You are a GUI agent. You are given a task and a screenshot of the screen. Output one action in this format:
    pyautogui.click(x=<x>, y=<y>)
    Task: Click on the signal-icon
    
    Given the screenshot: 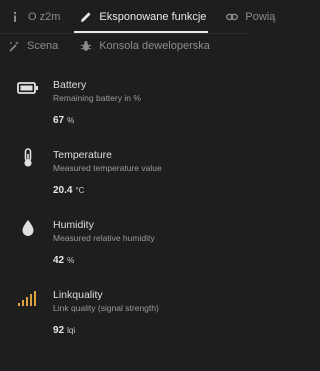 What is the action you would take?
    pyautogui.click(x=28, y=298)
    